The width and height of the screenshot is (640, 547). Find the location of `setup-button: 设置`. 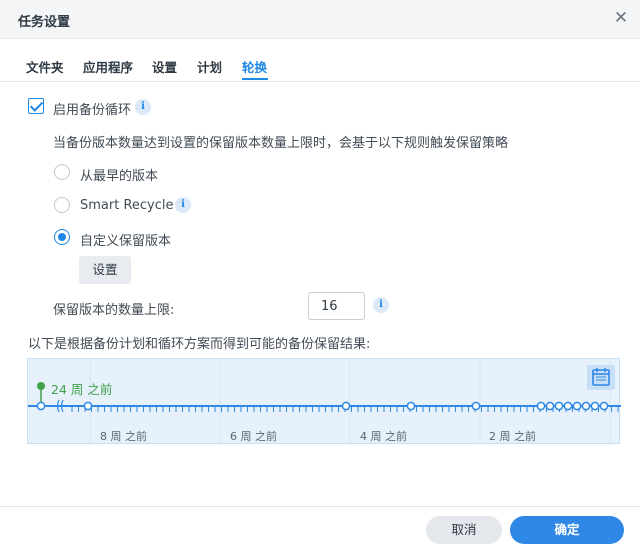

setup-button: 设置 is located at coordinates (105, 270).